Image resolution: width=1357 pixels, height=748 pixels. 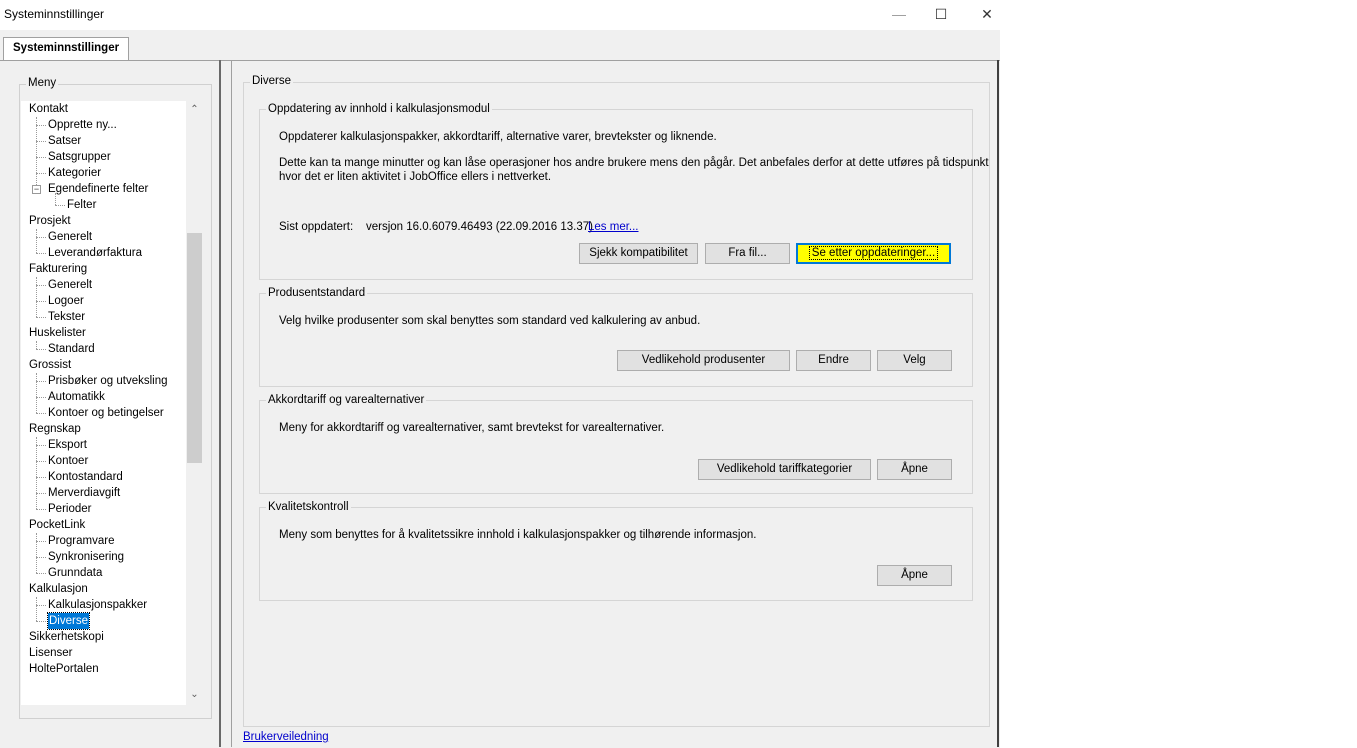 I want to click on menu-item-programvare: Programvare, so click(x=81, y=541).